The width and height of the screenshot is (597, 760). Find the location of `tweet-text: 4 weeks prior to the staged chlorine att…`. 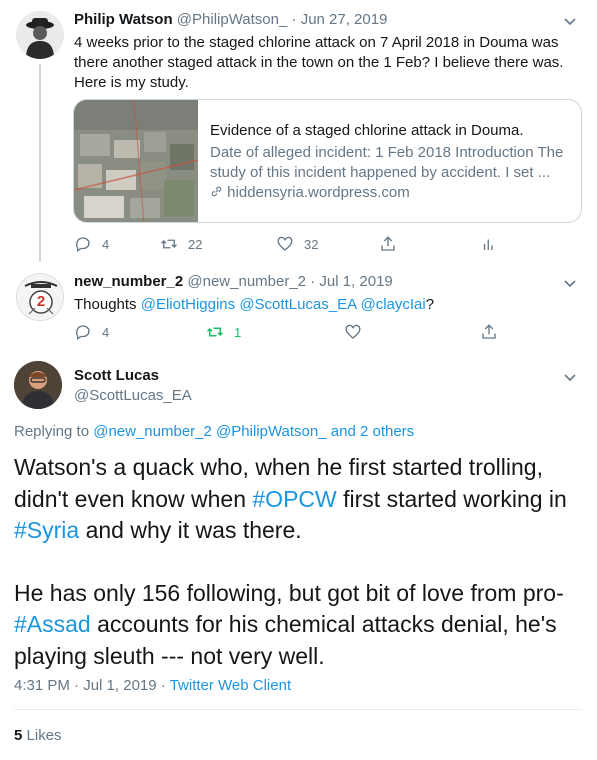

tweet-text: 4 weeks prior to the staged chlorine att… is located at coordinates (319, 62).